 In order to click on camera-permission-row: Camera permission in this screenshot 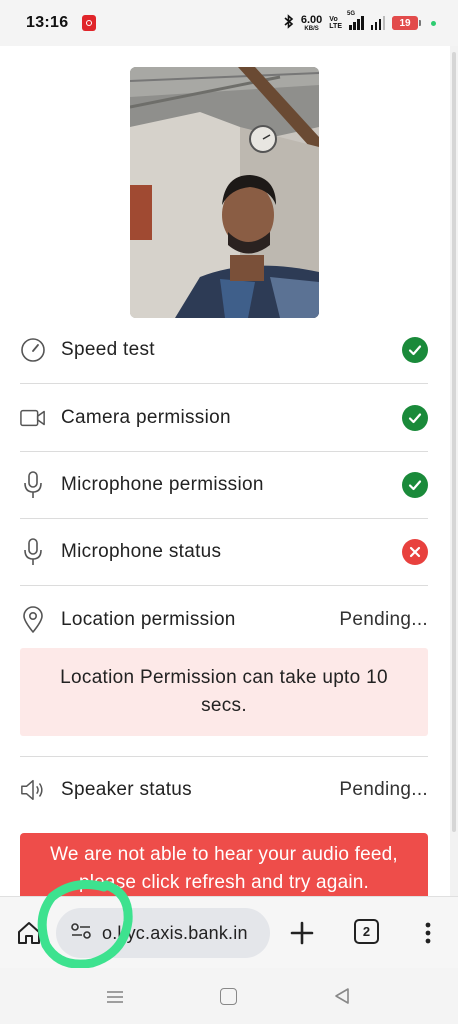, I will do `click(224, 418)`.